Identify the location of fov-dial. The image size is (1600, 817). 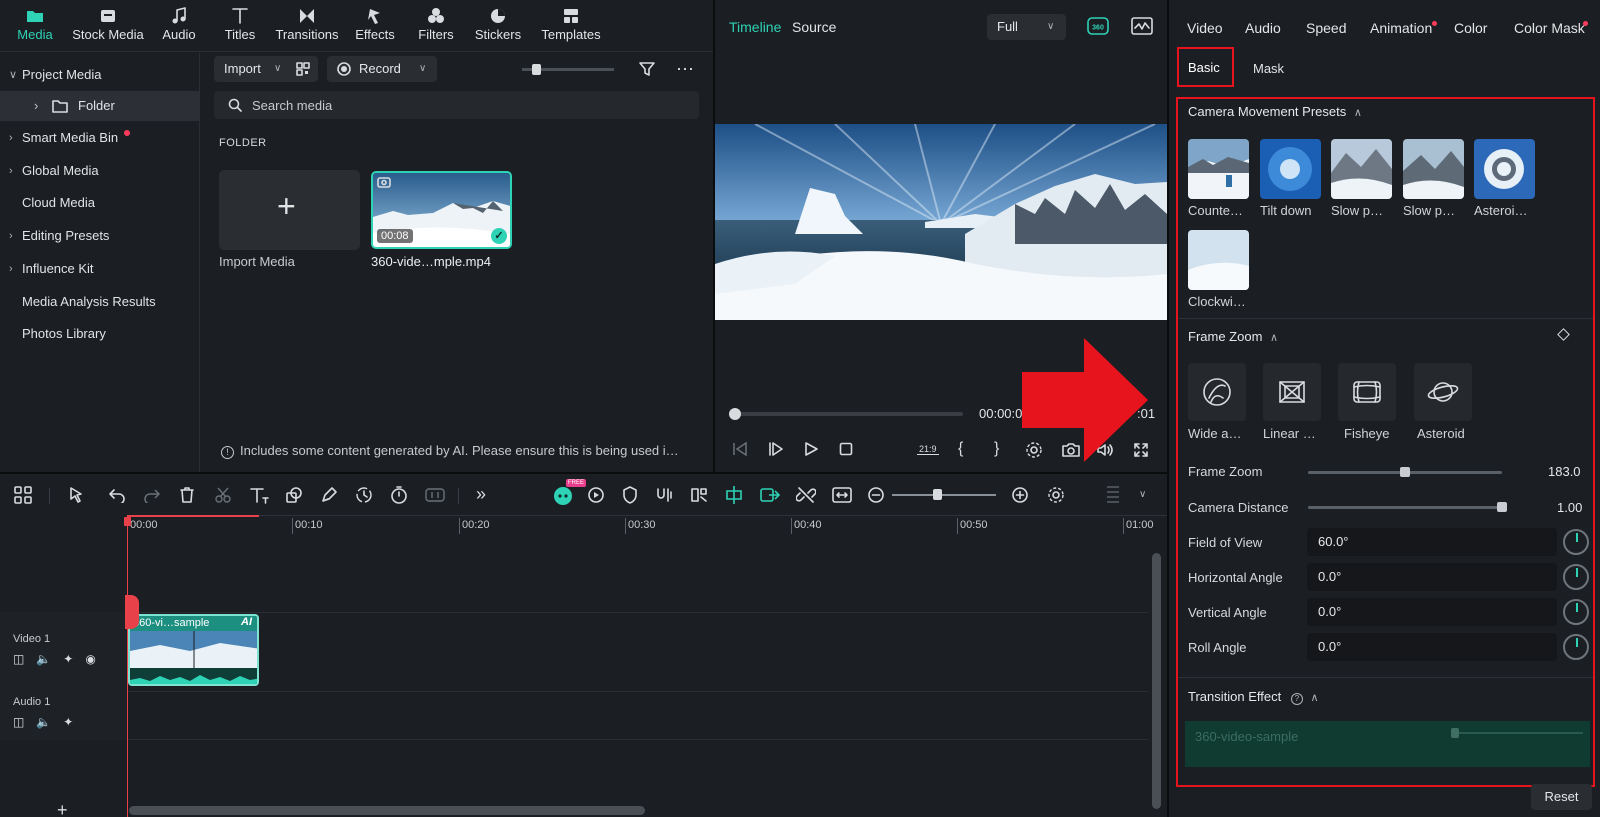
(1576, 542).